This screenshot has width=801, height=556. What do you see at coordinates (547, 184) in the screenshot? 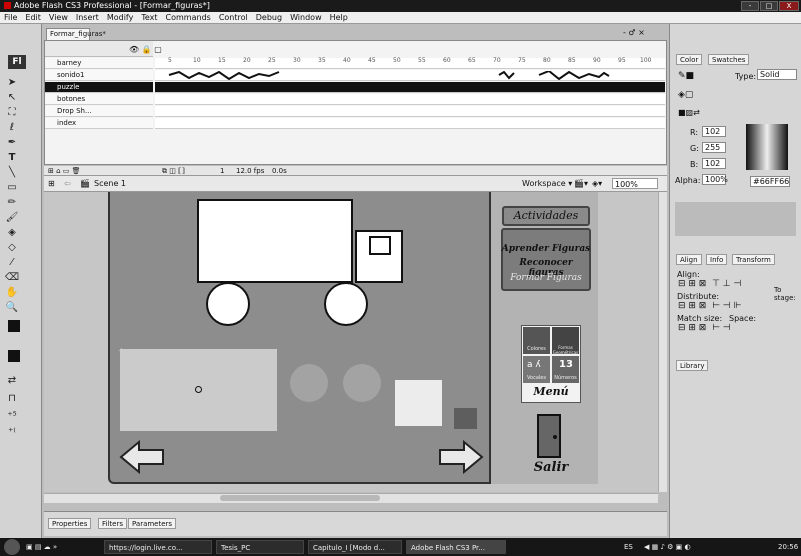
I see `workspace-dropdown: Workspace ▾` at bounding box center [547, 184].